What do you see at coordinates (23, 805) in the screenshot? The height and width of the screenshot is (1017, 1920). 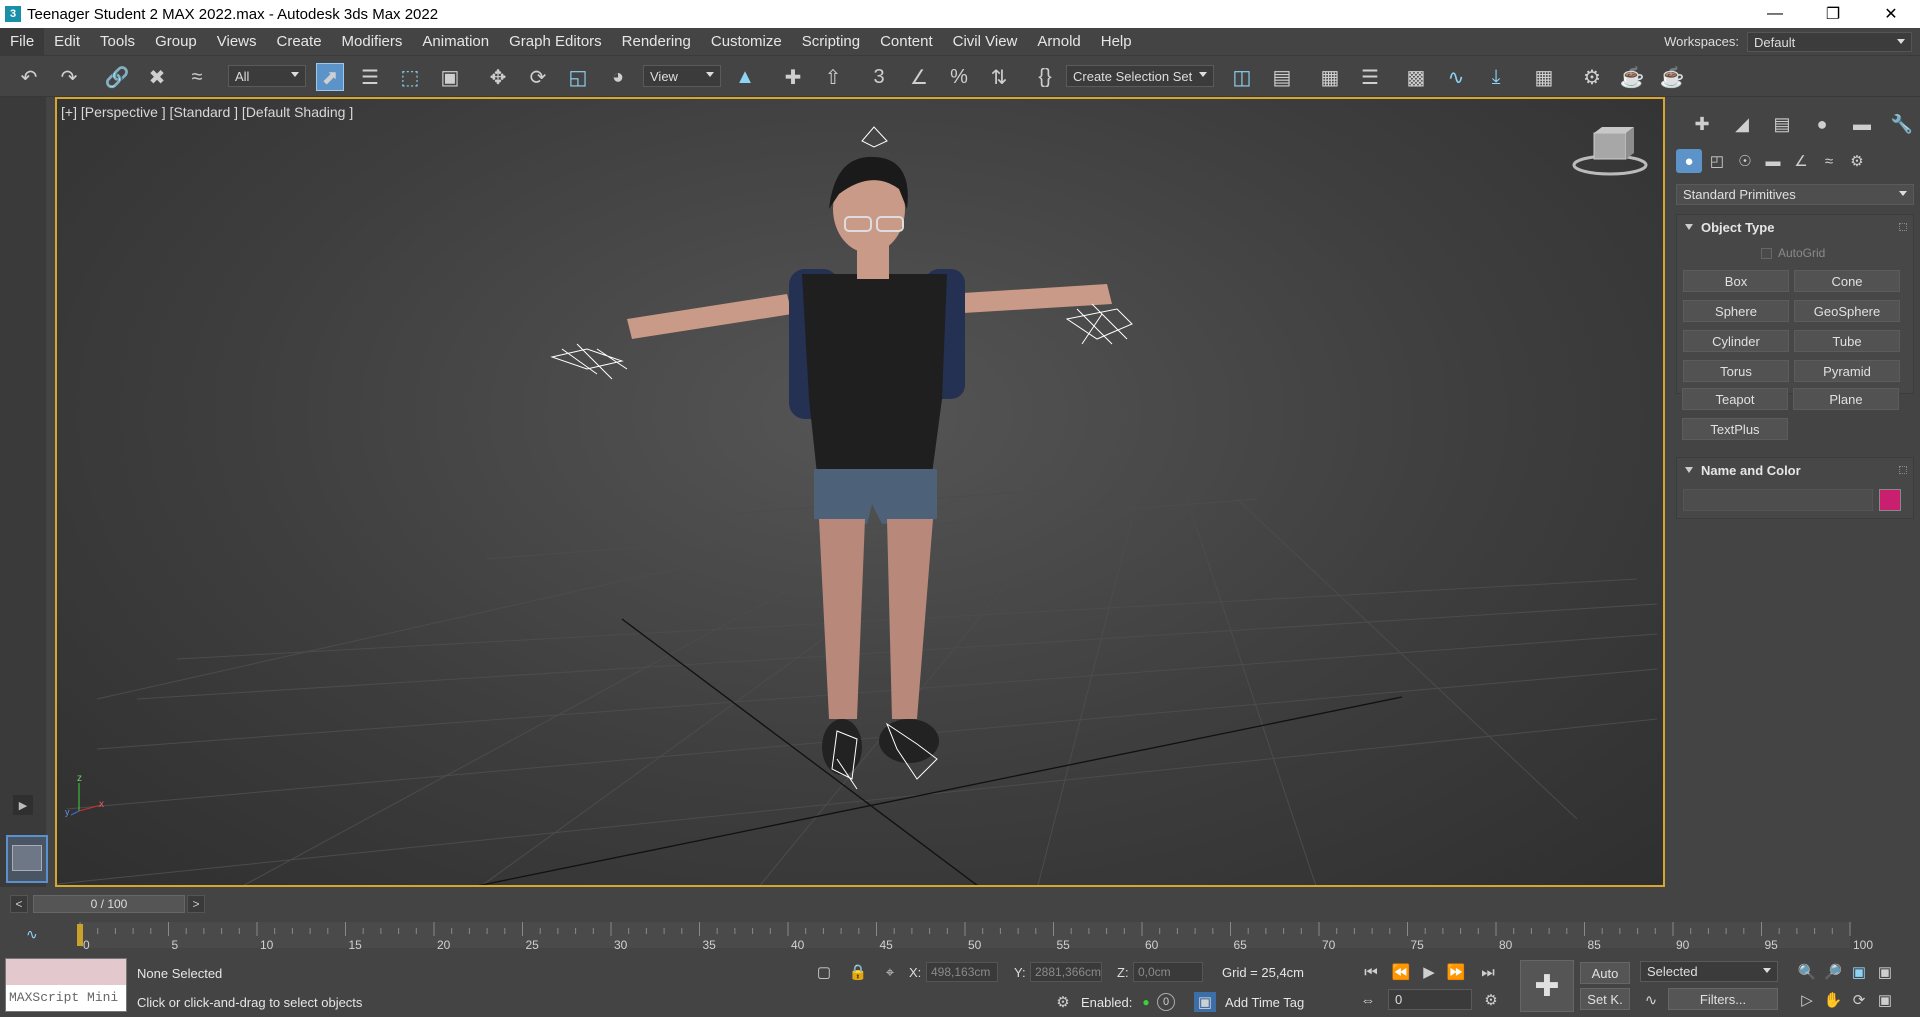 I see `expand-panel-icon: ▶` at bounding box center [23, 805].